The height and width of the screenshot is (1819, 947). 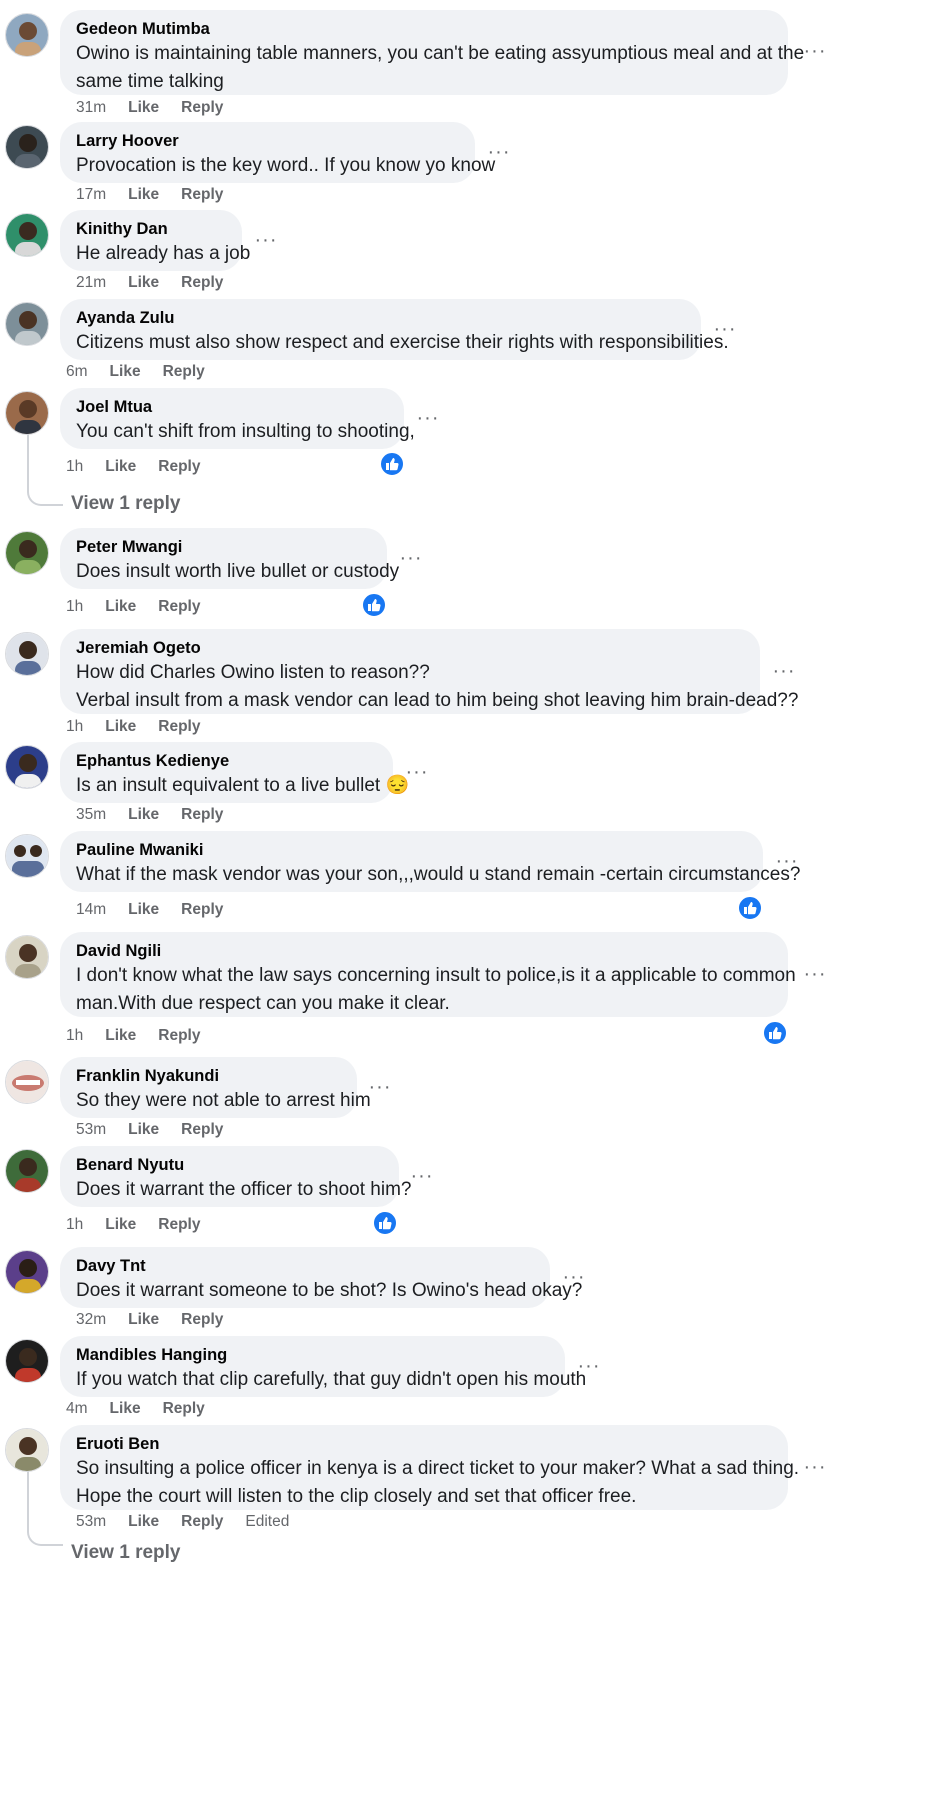 I want to click on comment-author: Jeremiah Ogeto, so click(x=410, y=648).